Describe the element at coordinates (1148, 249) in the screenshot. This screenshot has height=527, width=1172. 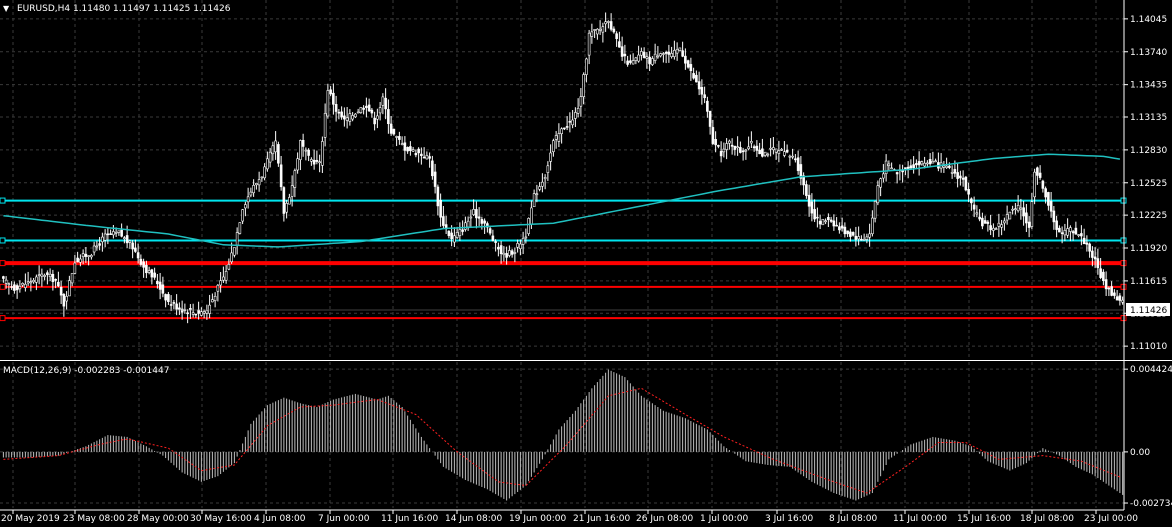
I see `price-tick-label: 1.11920` at that location.